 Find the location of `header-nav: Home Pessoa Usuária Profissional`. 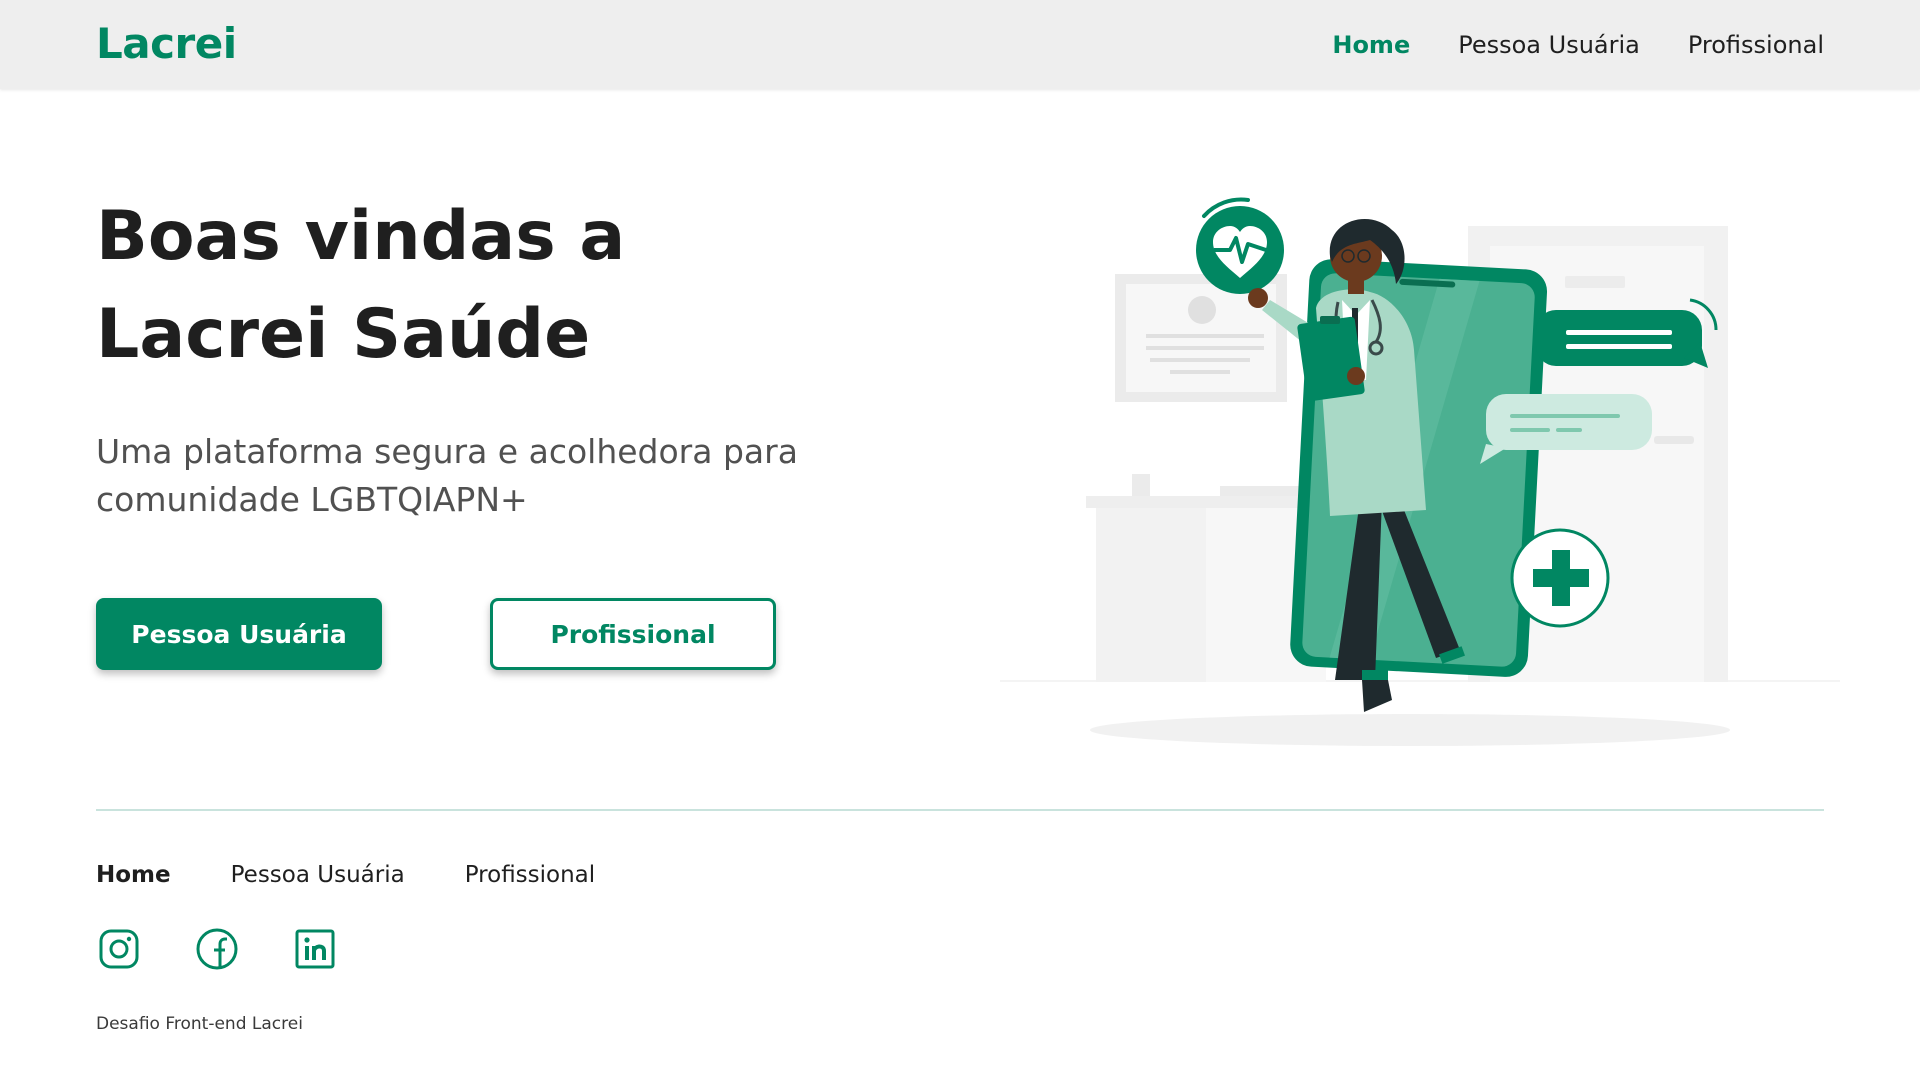

header-nav: Home Pessoa Usuária Profissional is located at coordinates (1578, 45).